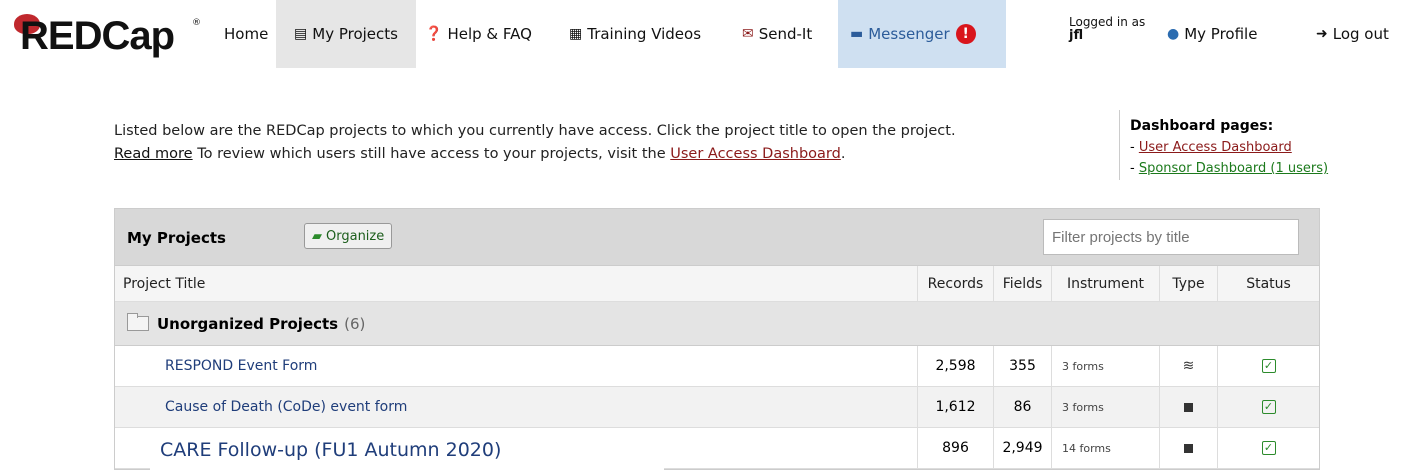 The width and height of the screenshot is (1404, 476). Describe the element at coordinates (407, 450) in the screenshot. I see `highlighted-project-title: CARE Follow-up (FU1 Autumn 2020)` at that location.